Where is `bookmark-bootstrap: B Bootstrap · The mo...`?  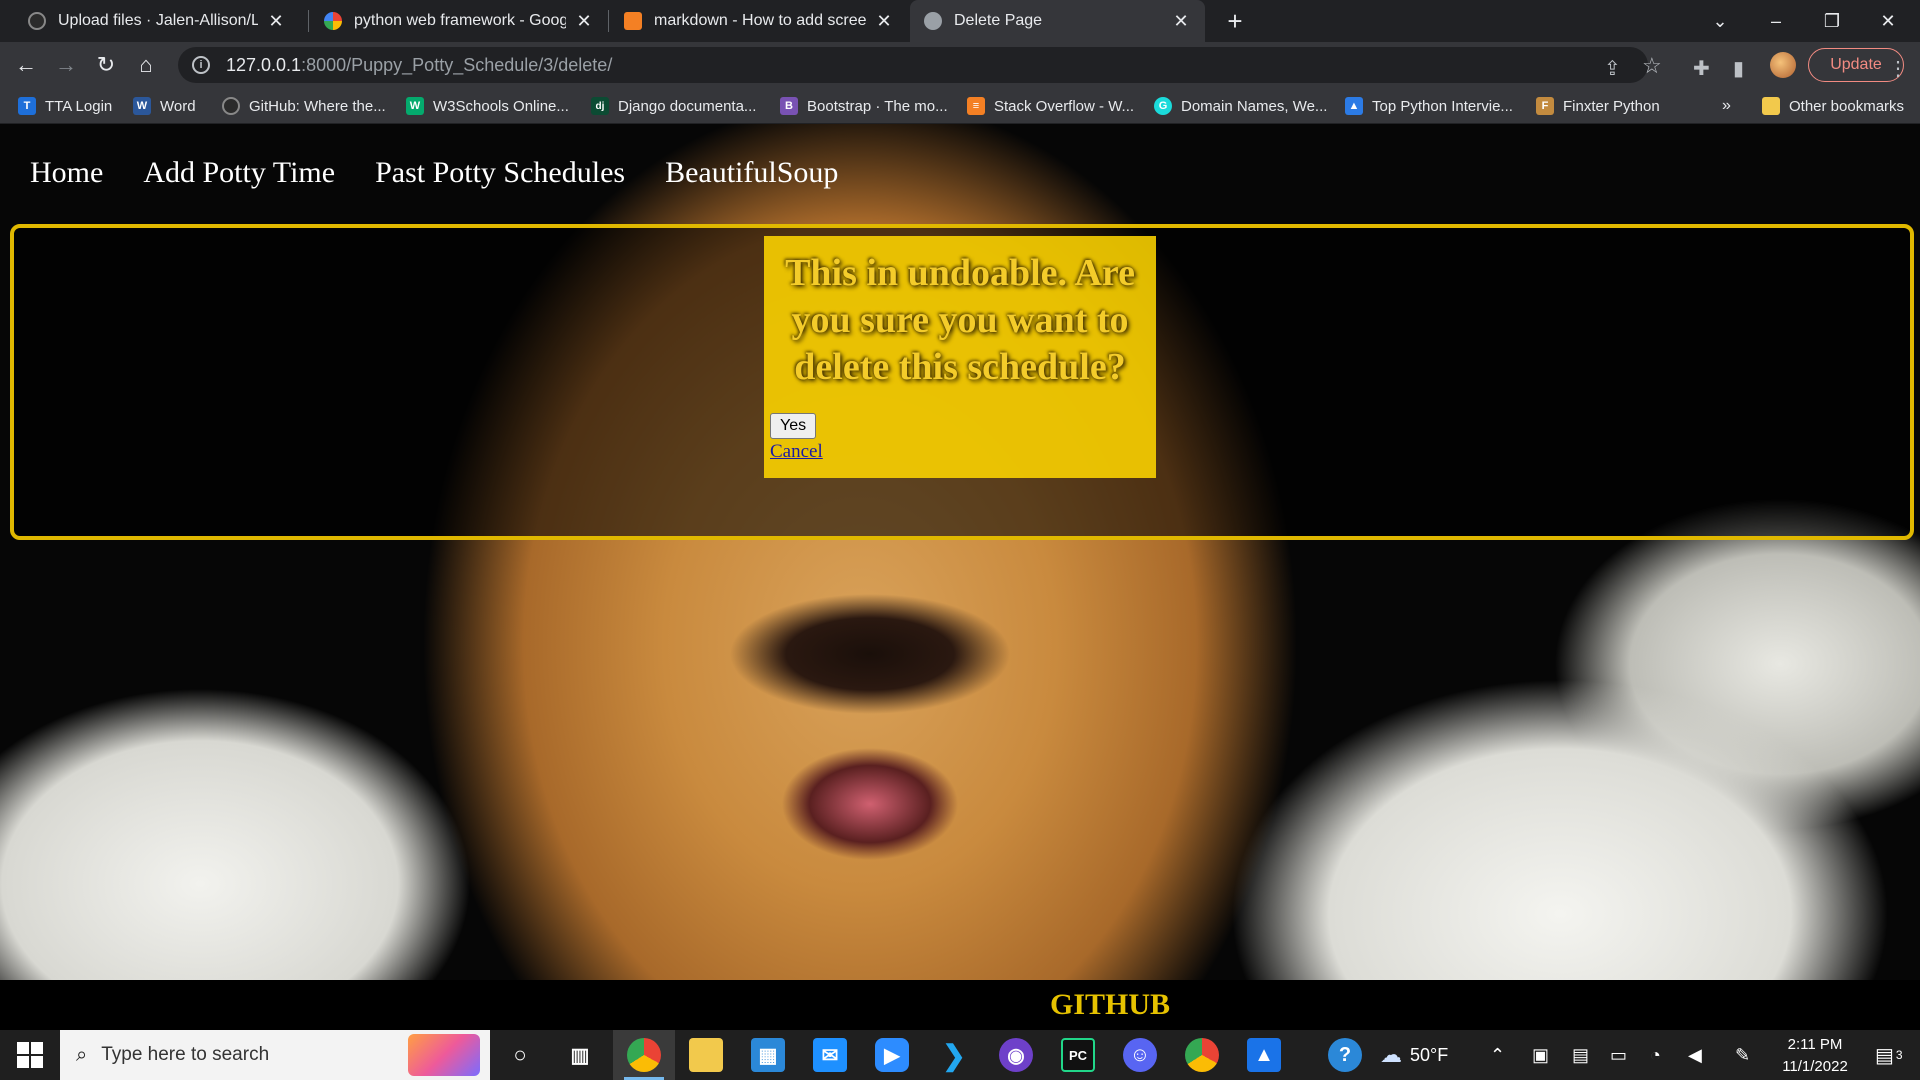 bookmark-bootstrap: B Bootstrap · The mo... is located at coordinates (864, 106).